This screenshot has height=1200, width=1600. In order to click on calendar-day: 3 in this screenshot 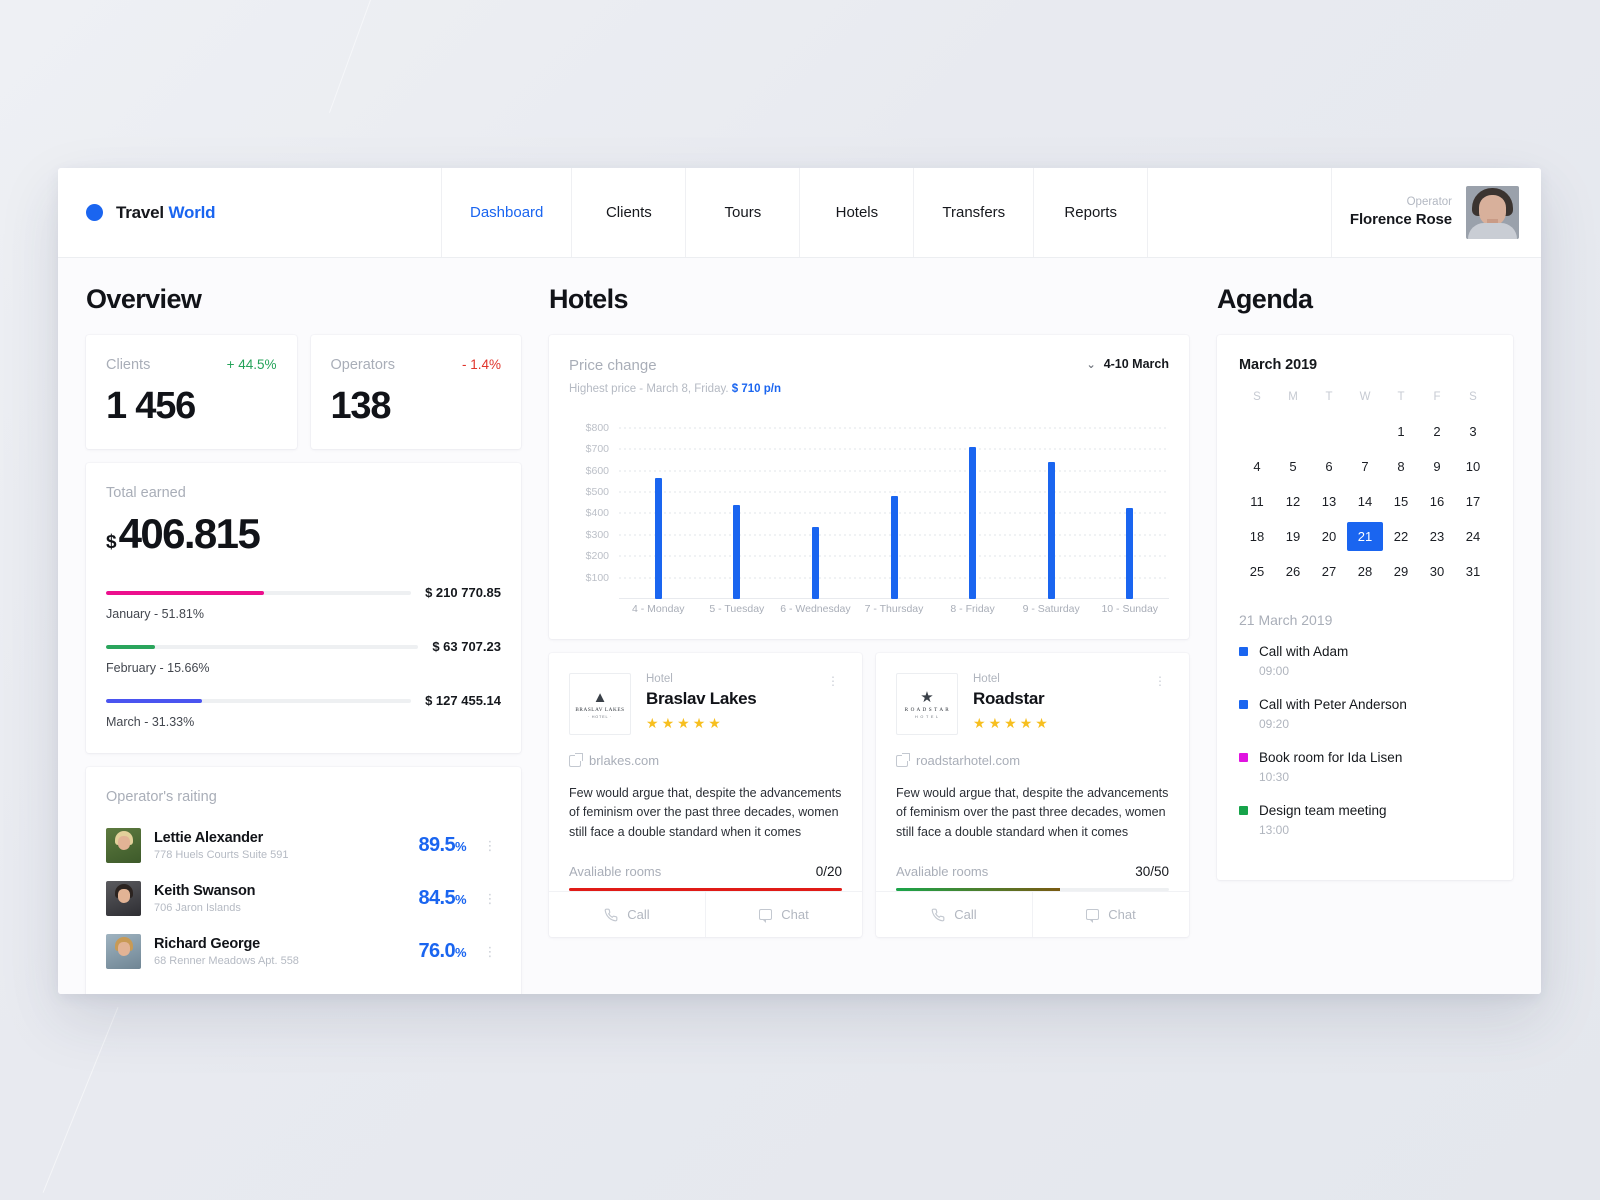, I will do `click(1473, 431)`.